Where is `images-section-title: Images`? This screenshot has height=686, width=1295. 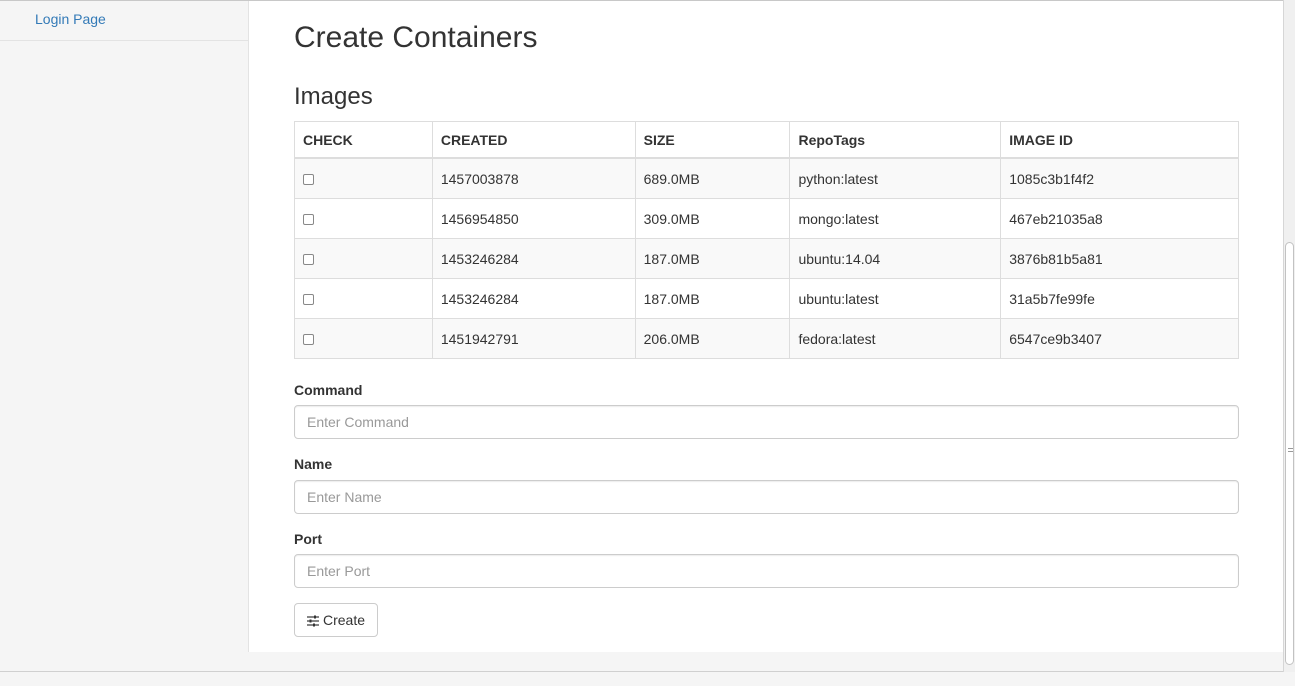 images-section-title: Images is located at coordinates (333, 96).